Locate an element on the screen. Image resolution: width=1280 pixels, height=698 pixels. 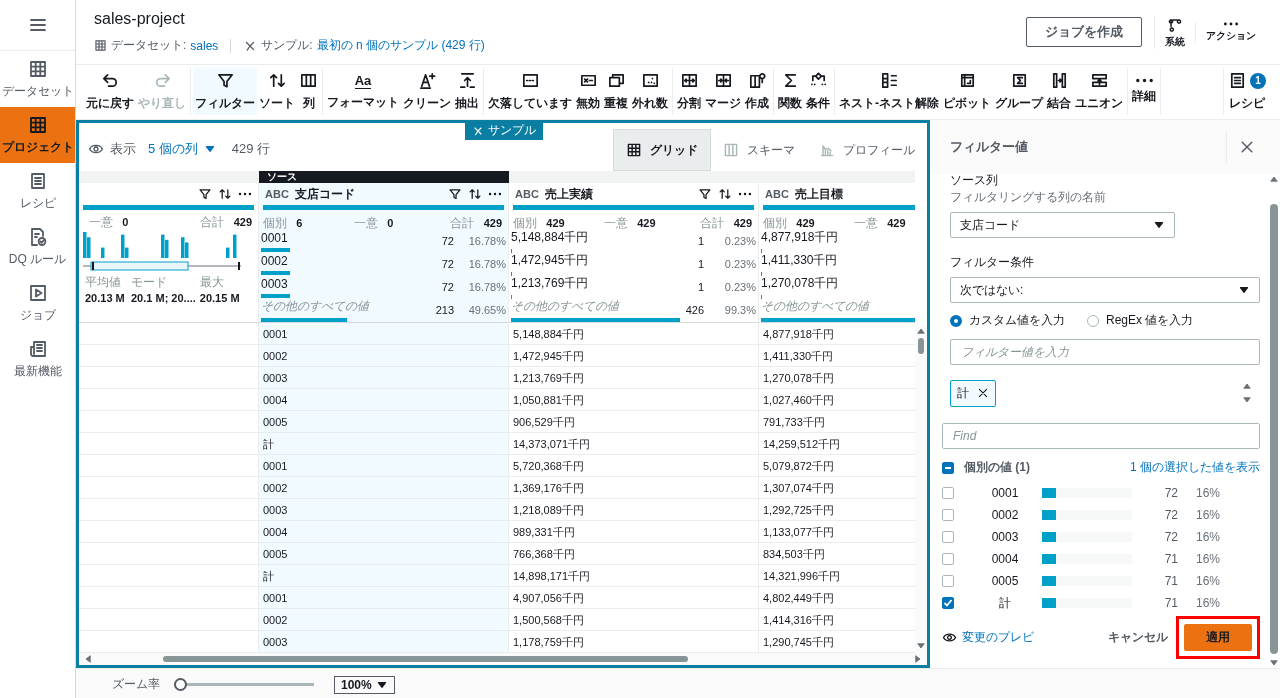
select-all-checkbox is located at coordinates (948, 467).